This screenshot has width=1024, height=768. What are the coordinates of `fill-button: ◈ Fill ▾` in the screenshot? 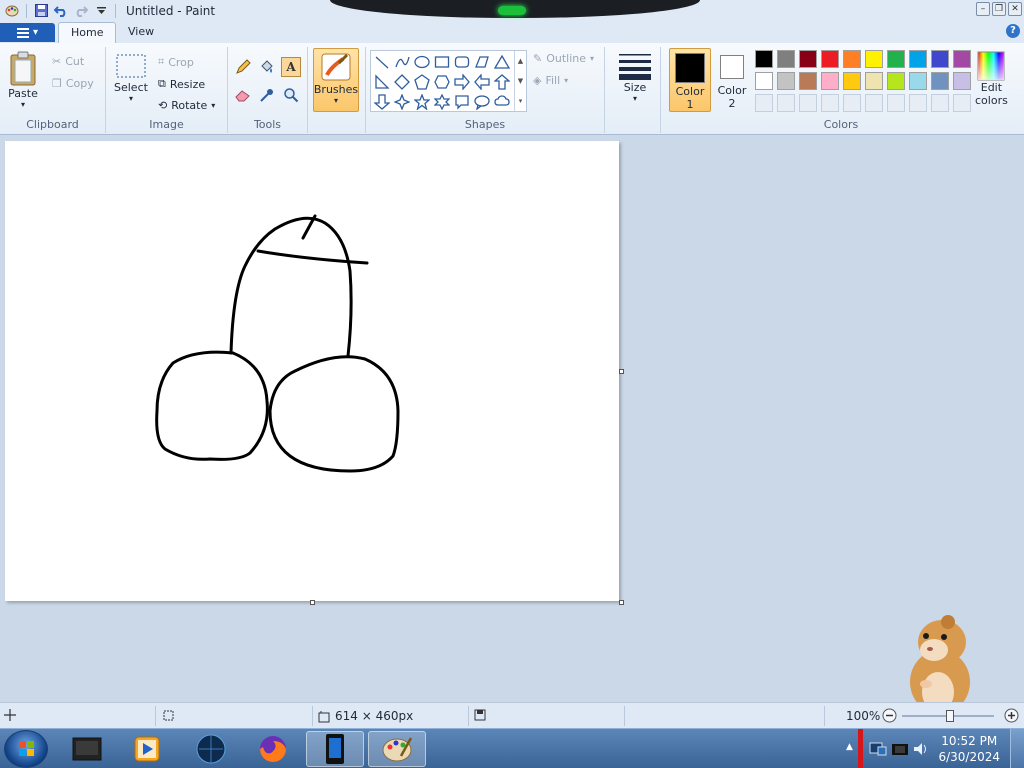 It's located at (550, 80).